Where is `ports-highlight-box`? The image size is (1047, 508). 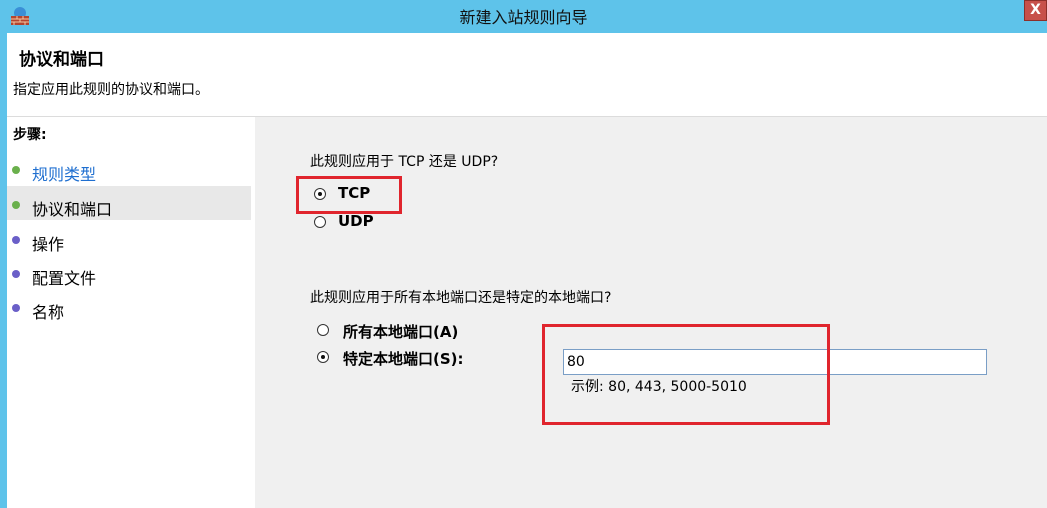
ports-highlight-box is located at coordinates (686, 374).